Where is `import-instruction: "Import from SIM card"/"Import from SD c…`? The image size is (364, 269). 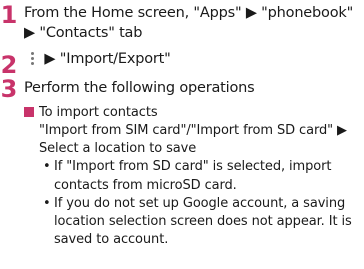
import-instruction: "Import from SIM card"/"Import from SD c… is located at coordinates (193, 140).